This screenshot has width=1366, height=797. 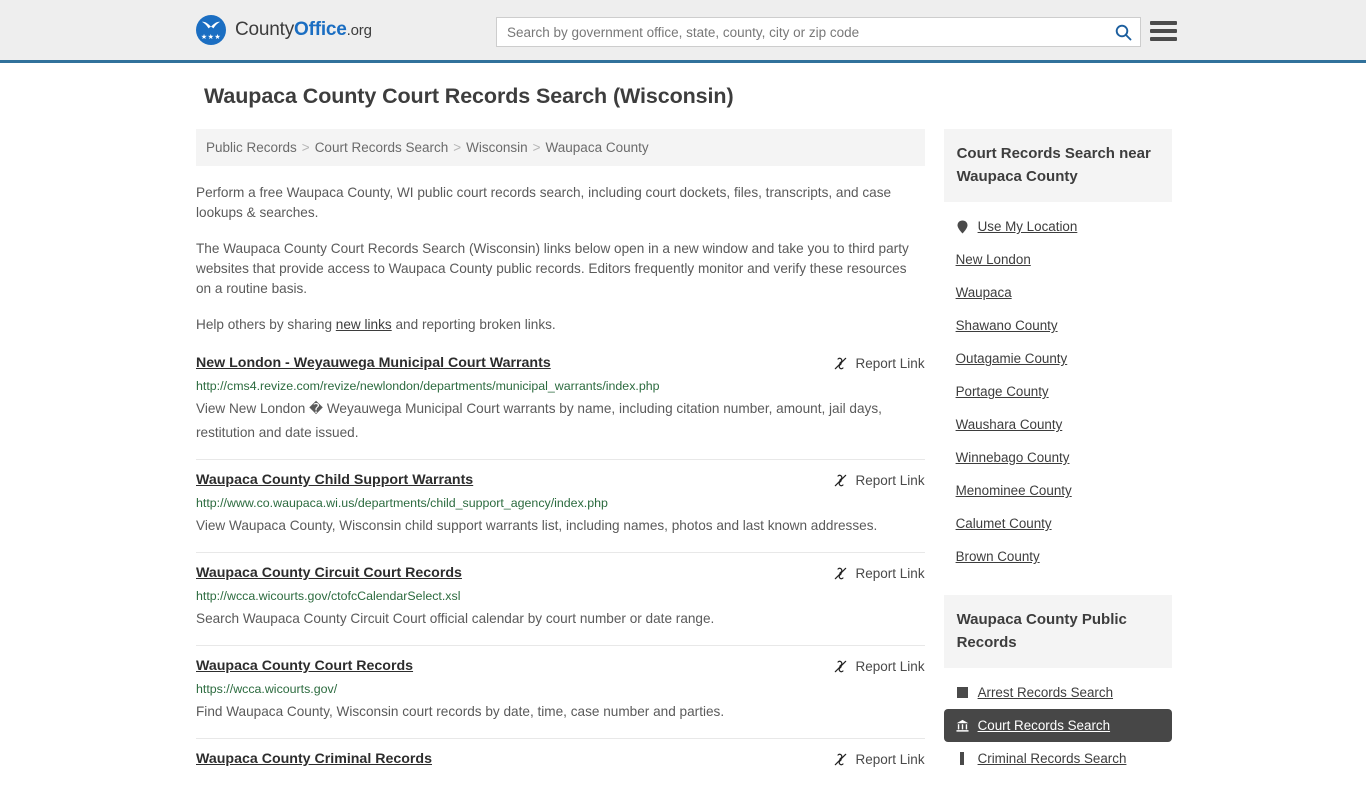 I want to click on sidebar-item-calumet-county: Calumet County, so click(x=1058, y=523).